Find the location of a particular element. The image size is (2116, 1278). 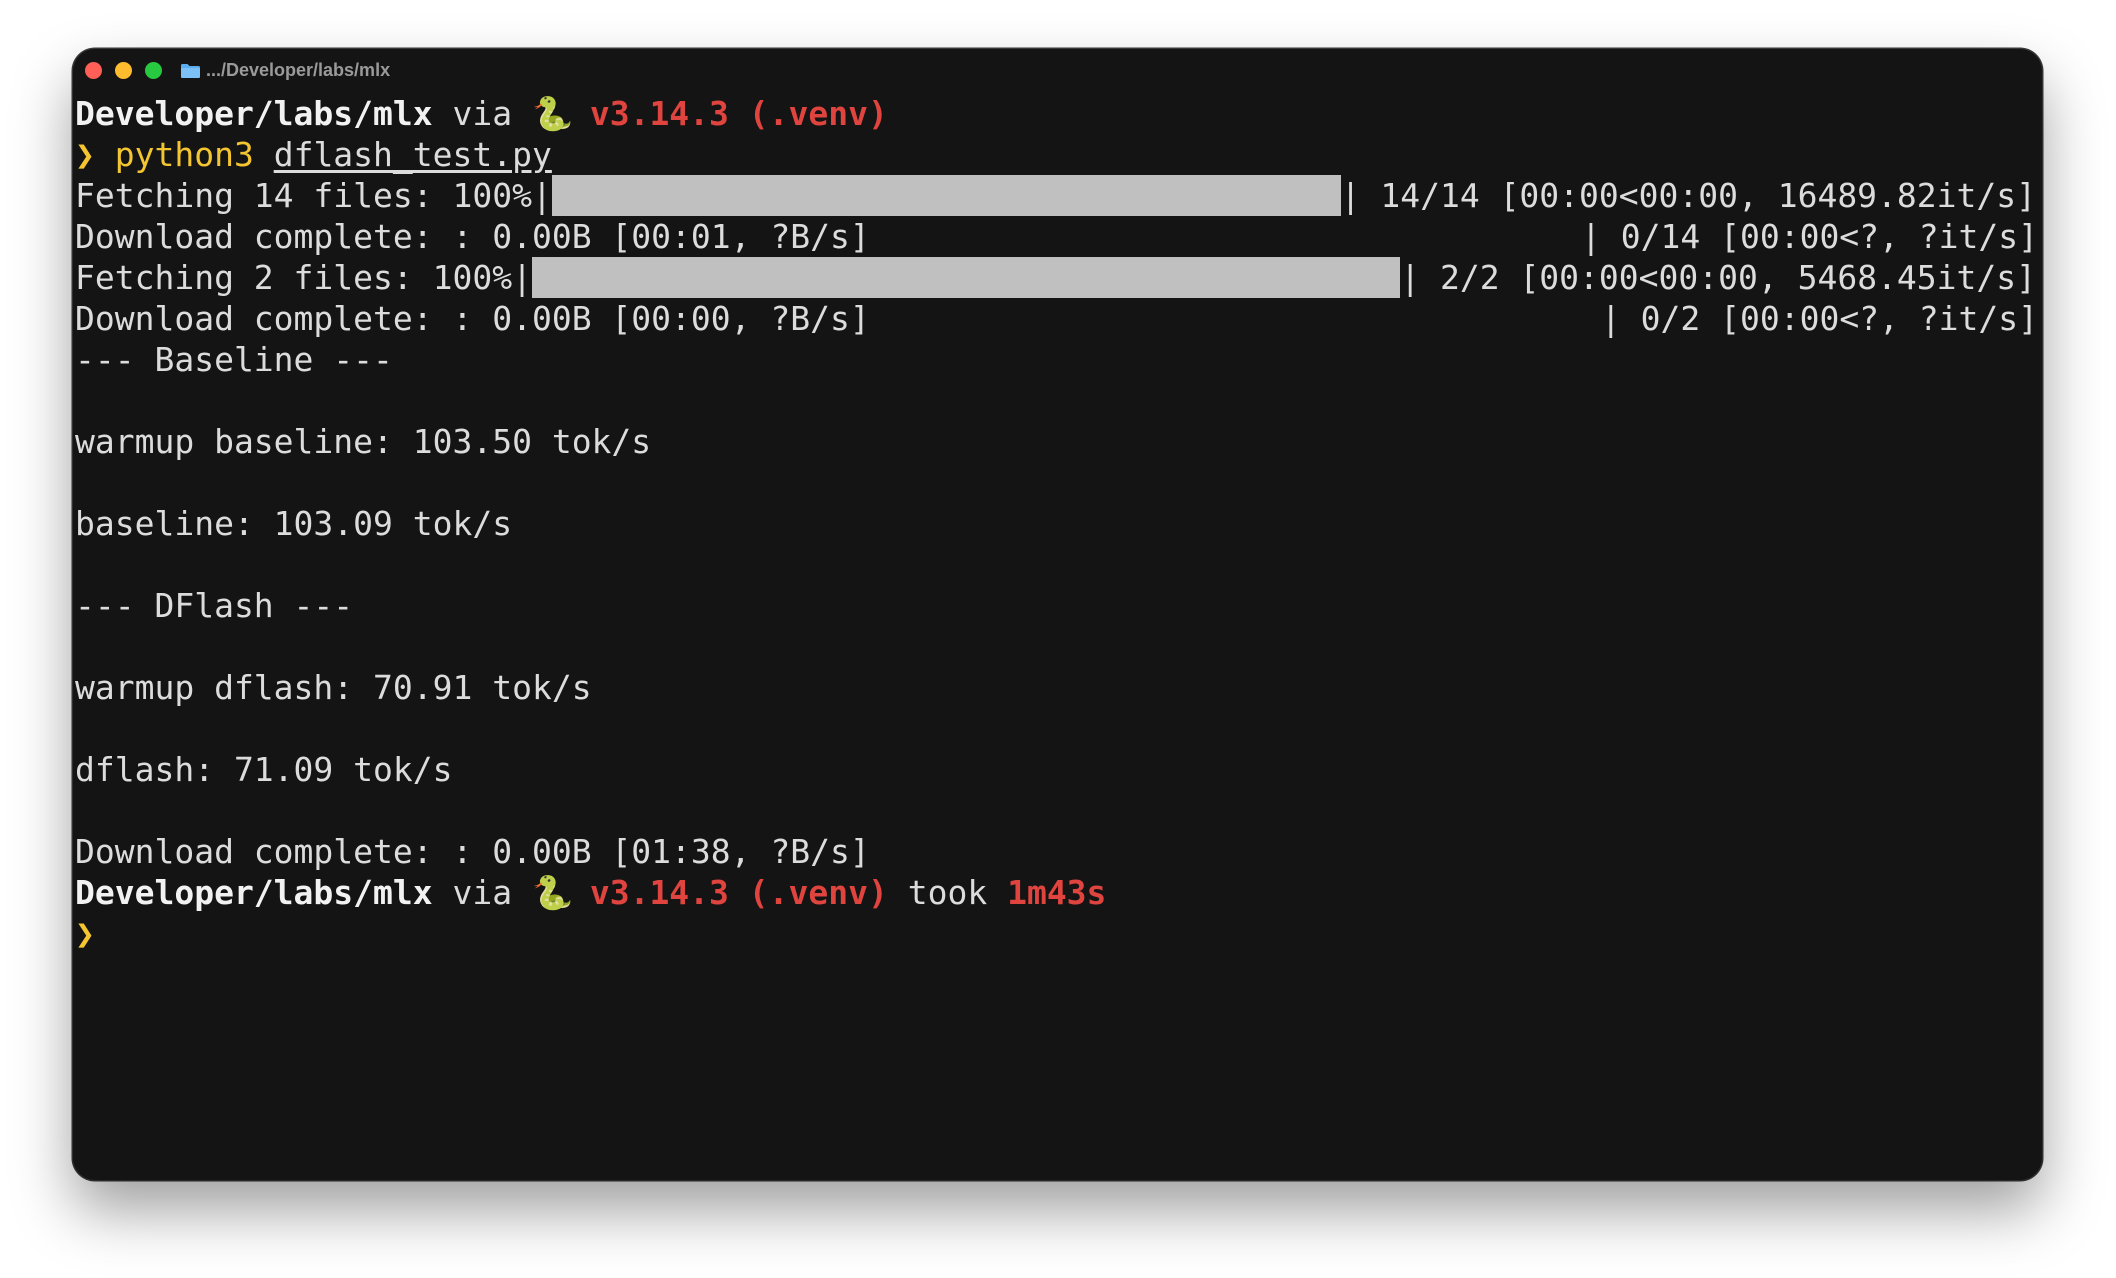

progress-stats-2: | 2/2 [00:00<00:00, 5468.45it/s] is located at coordinates (1718, 277).